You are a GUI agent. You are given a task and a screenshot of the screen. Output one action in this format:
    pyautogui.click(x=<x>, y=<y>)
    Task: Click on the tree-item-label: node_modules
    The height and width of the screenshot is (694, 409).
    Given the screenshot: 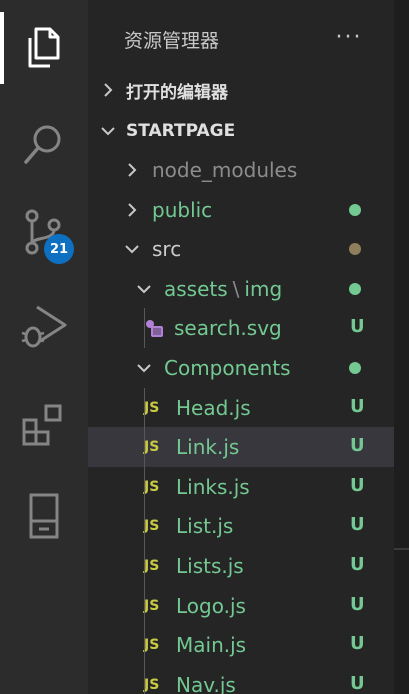 What is the action you would take?
    pyautogui.click(x=225, y=170)
    